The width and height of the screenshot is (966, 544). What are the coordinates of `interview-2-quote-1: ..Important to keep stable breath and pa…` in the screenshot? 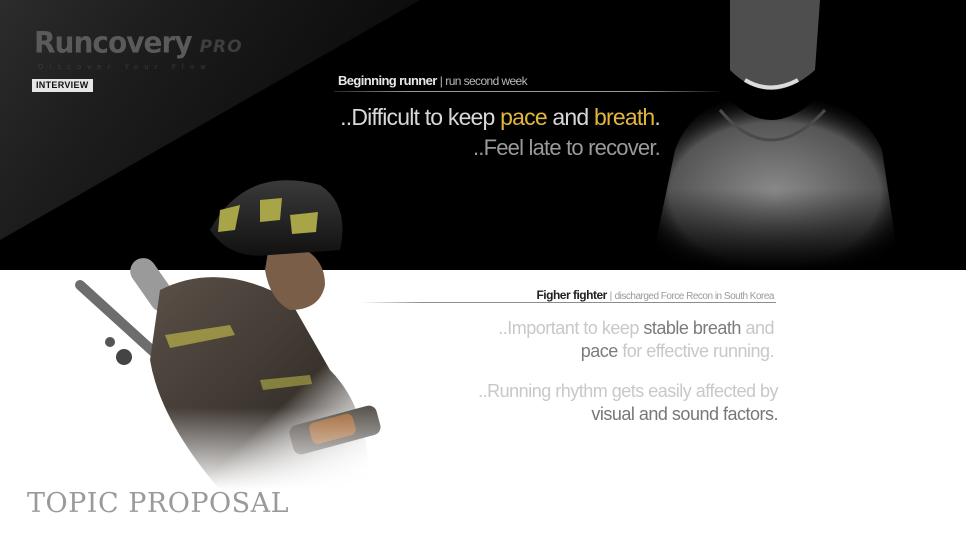 It's located at (636, 340).